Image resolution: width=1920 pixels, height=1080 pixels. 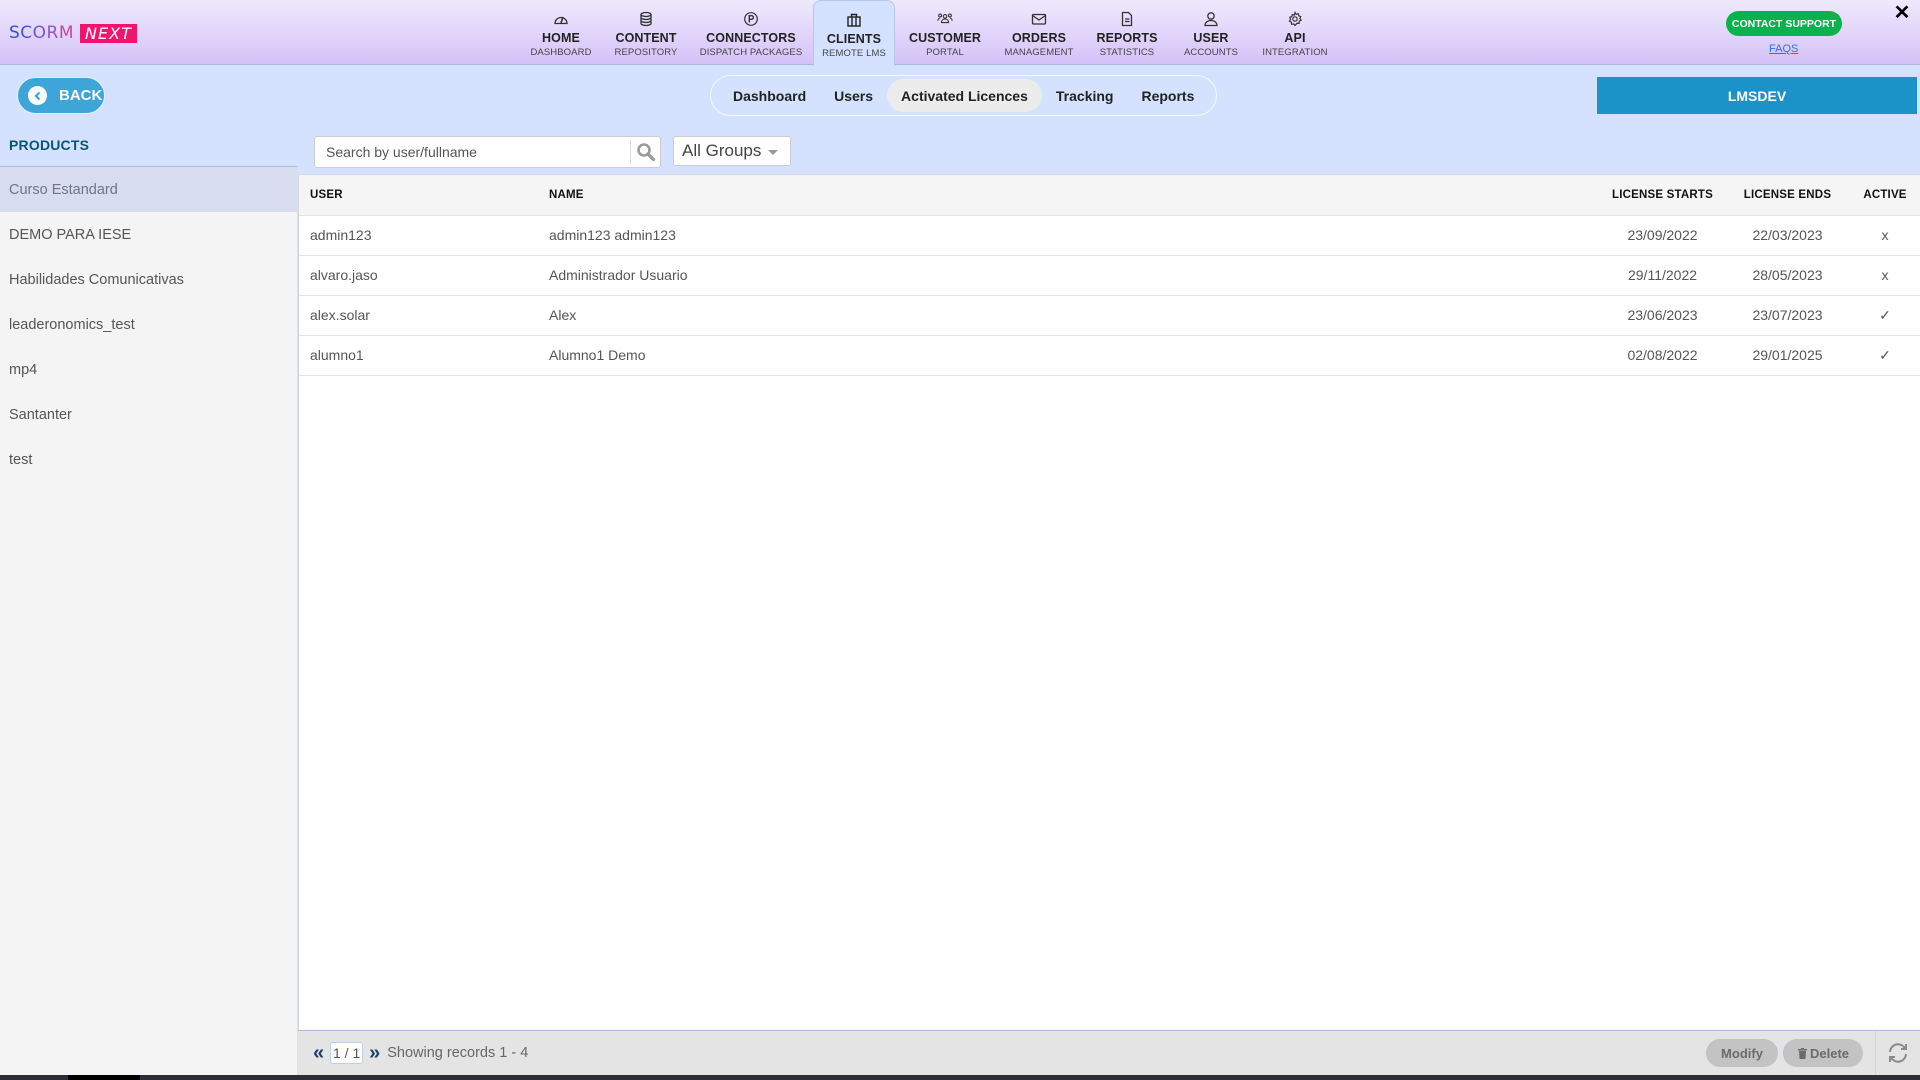 I want to click on cell-name: Alumno1 Demo, so click(x=1074, y=355).